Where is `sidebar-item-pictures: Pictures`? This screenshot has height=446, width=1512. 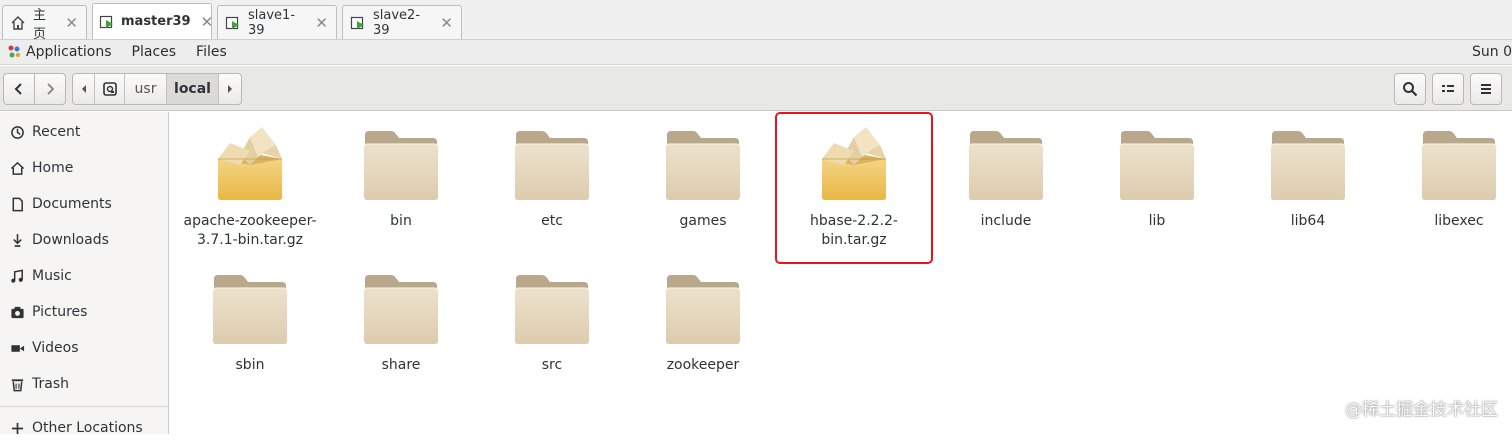 sidebar-item-pictures: Pictures is located at coordinates (84, 312).